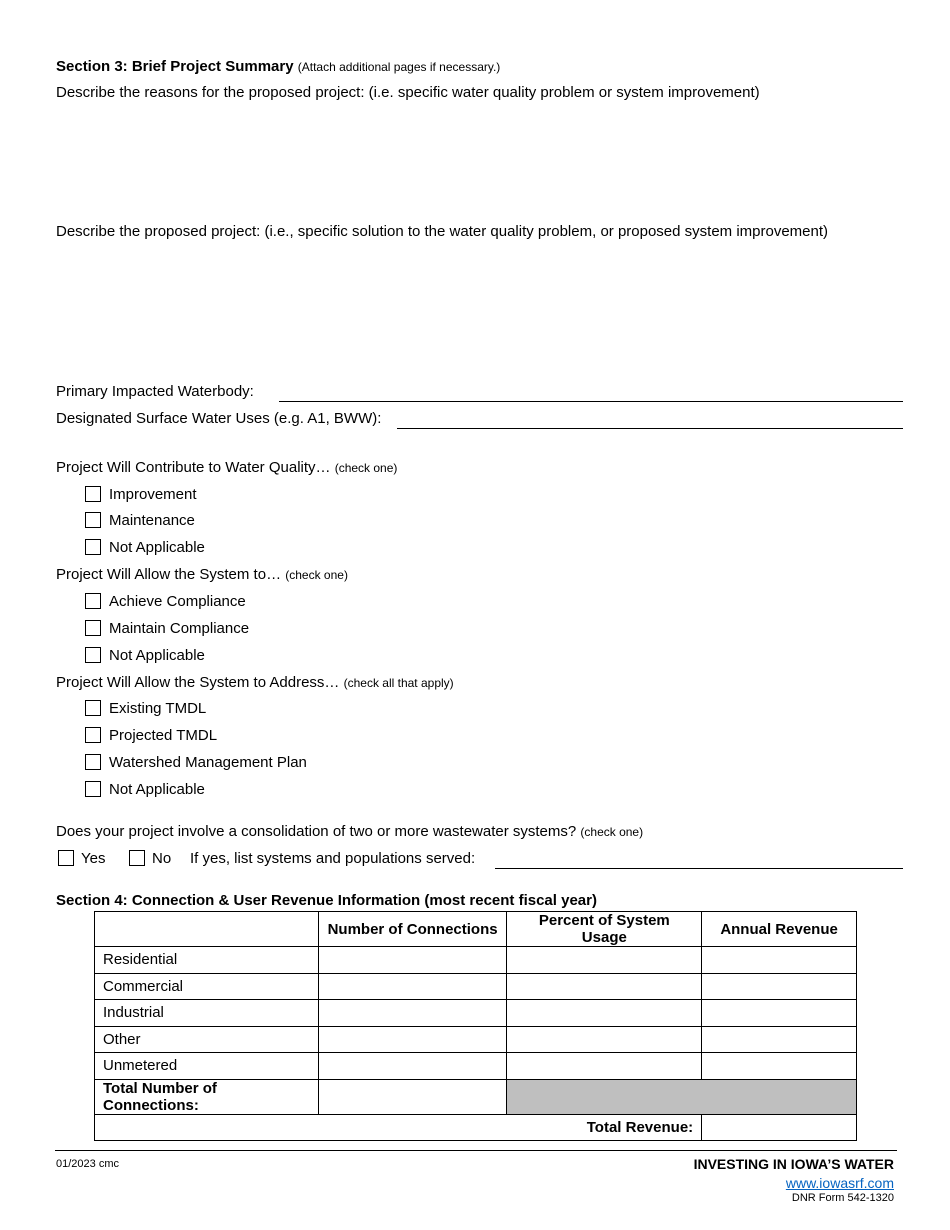 This screenshot has width=950, height=1230. I want to click on row-label: Other, so click(206, 1039).